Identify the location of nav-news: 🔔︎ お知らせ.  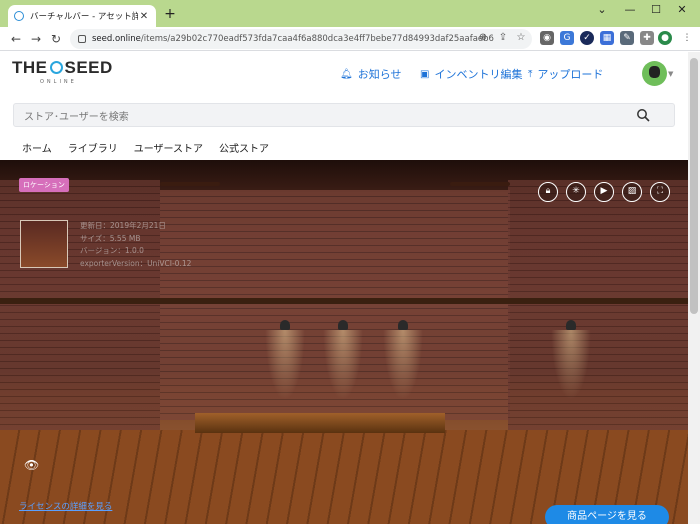
(370, 74).